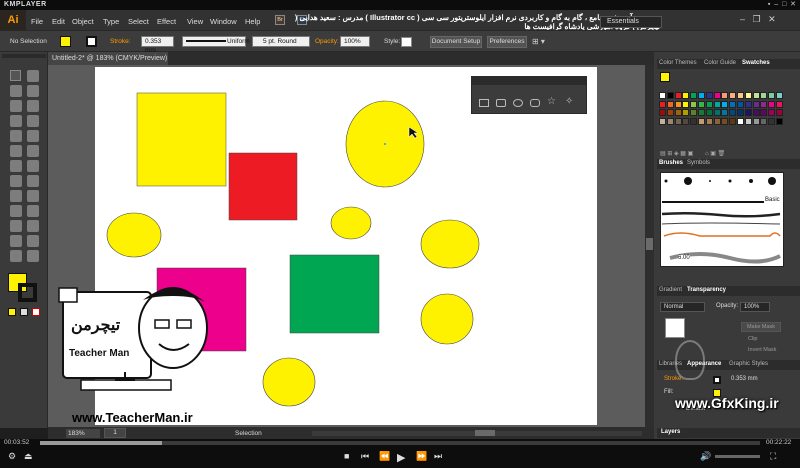 This screenshot has width=800, height=468. I want to click on tab-brushes: Brushes, so click(671, 163).